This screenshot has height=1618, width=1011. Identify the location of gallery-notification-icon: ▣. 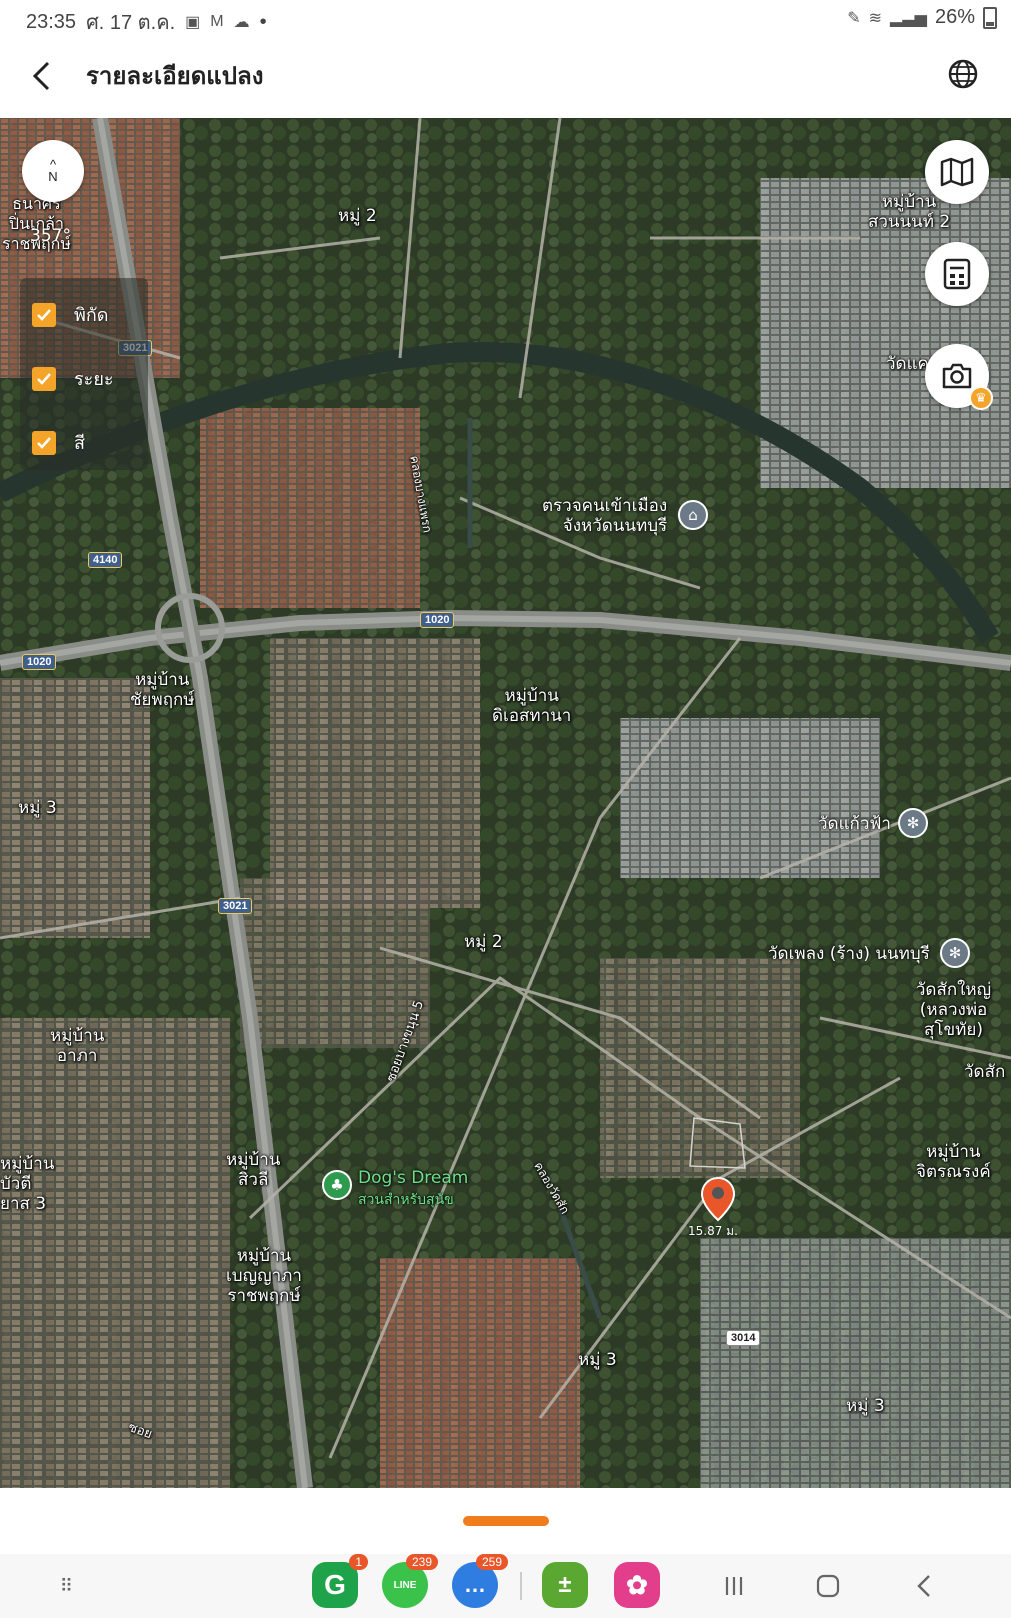
(193, 22).